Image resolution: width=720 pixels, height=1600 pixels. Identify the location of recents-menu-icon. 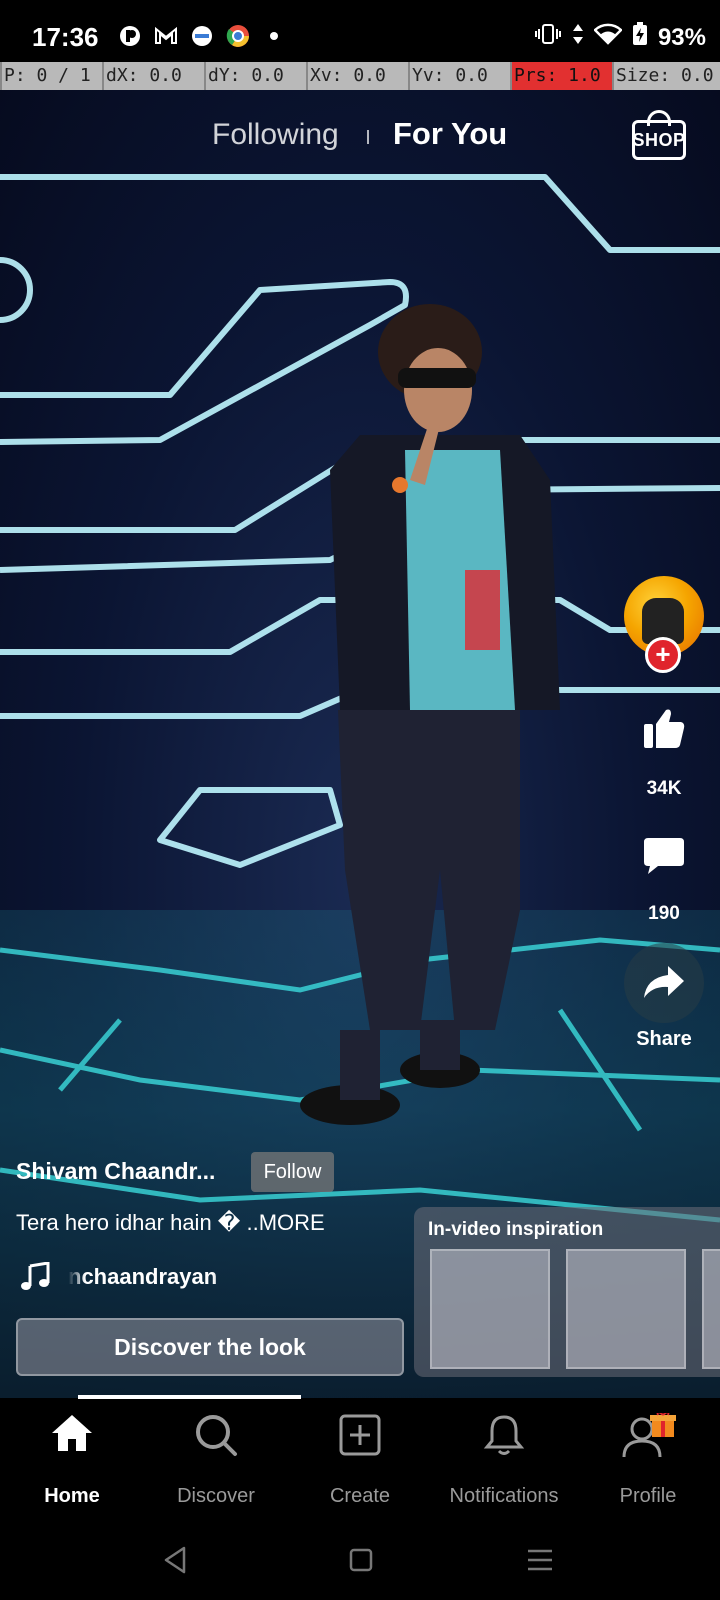
(540, 1560).